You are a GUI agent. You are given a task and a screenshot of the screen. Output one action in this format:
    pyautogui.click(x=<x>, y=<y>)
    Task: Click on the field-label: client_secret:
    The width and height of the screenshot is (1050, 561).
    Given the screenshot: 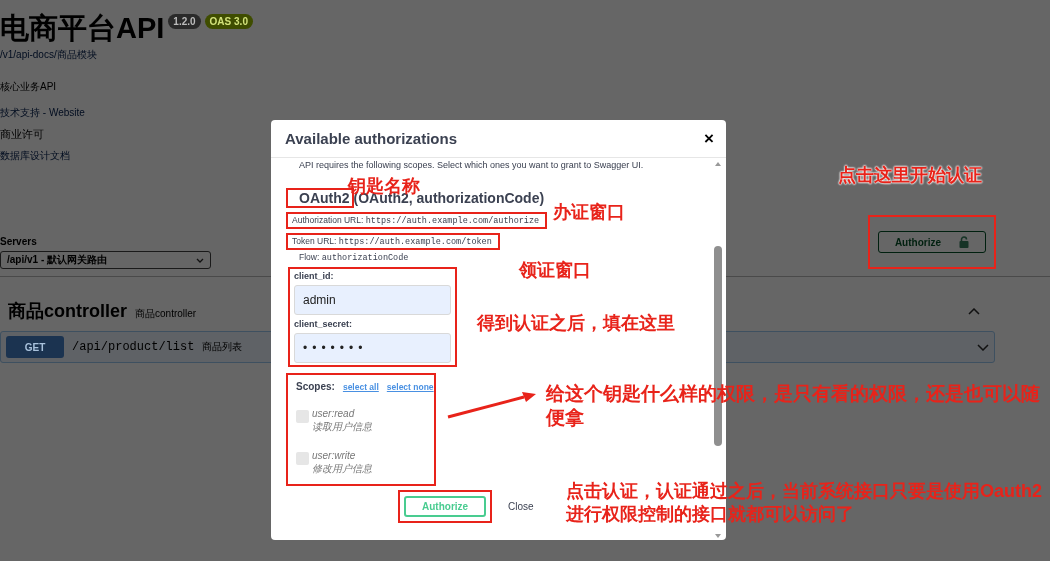 What is the action you would take?
    pyautogui.click(x=324, y=324)
    